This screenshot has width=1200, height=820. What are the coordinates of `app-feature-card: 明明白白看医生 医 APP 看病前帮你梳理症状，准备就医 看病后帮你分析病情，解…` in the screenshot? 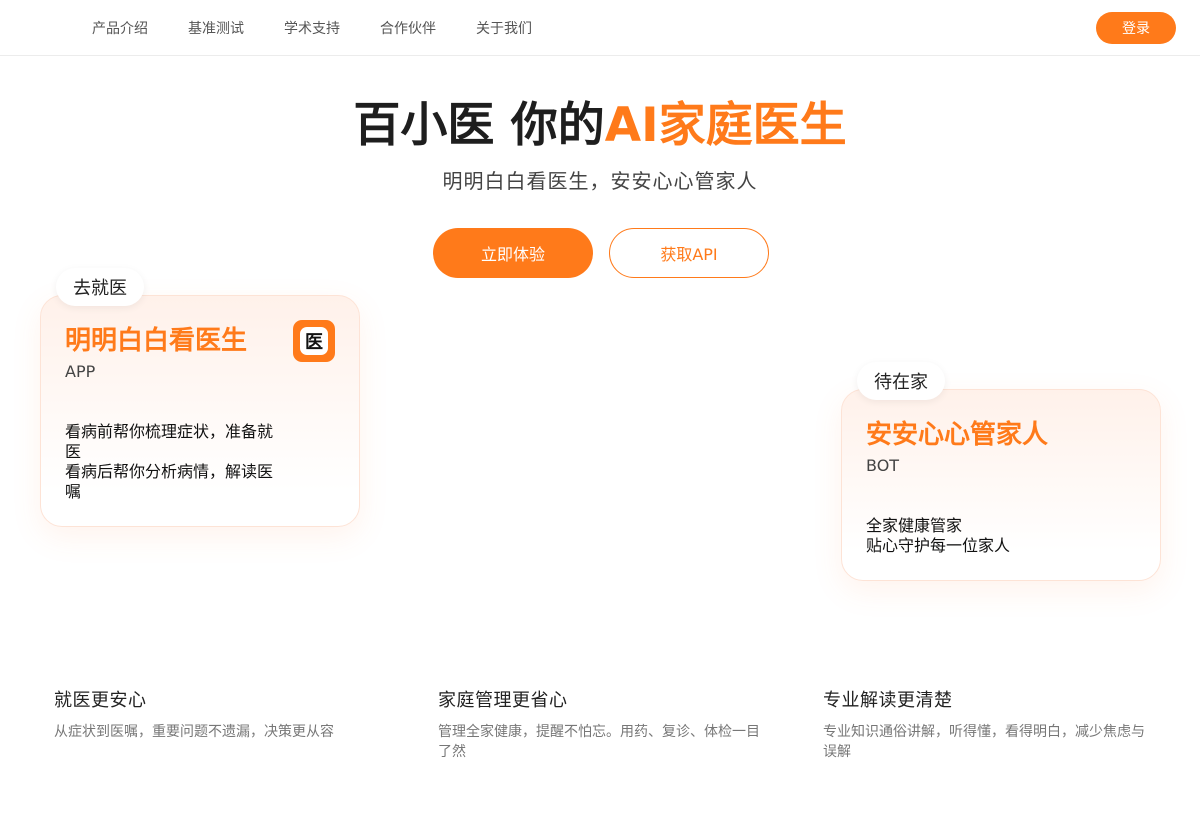 It's located at (200, 411).